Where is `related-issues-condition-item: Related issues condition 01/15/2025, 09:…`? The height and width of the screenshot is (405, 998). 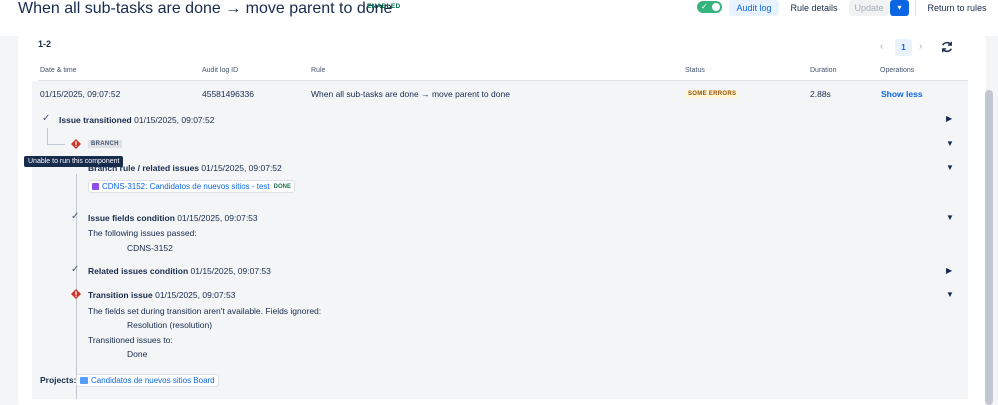
related-issues-condition-item: Related issues condition 01/15/2025, 09:… is located at coordinates (179, 271).